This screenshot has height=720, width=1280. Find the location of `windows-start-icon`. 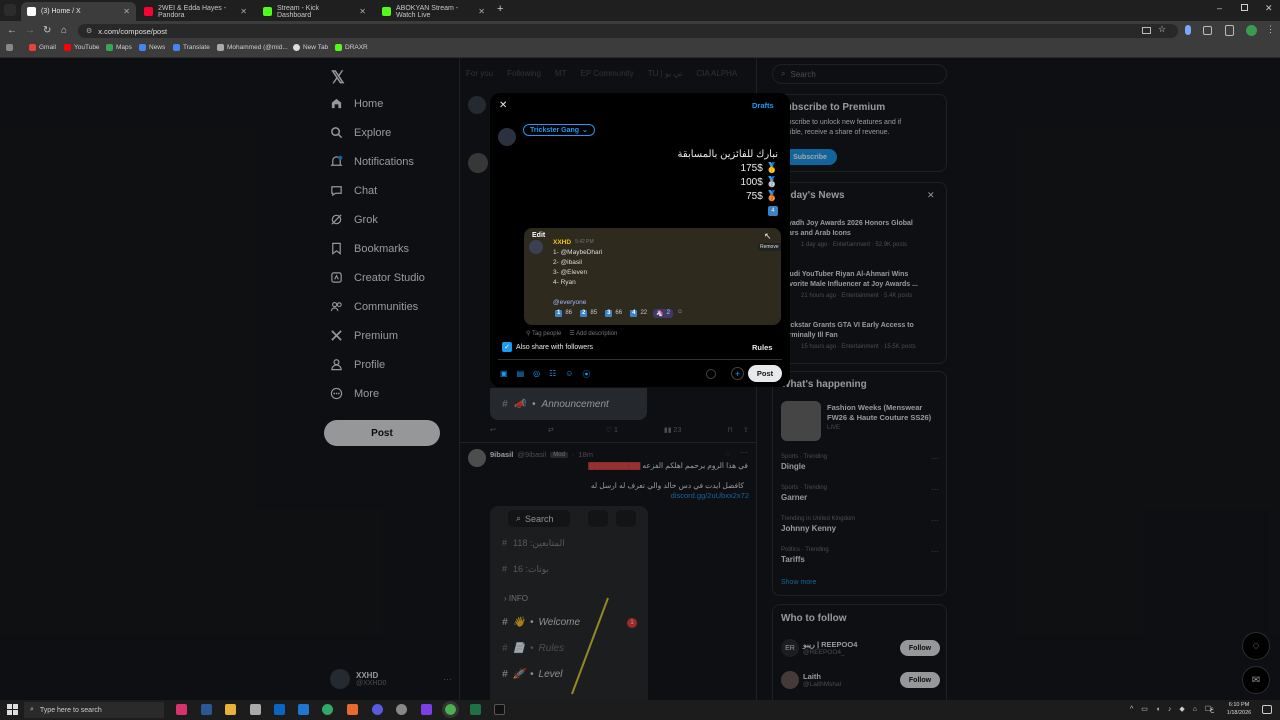

windows-start-icon is located at coordinates (12, 709).